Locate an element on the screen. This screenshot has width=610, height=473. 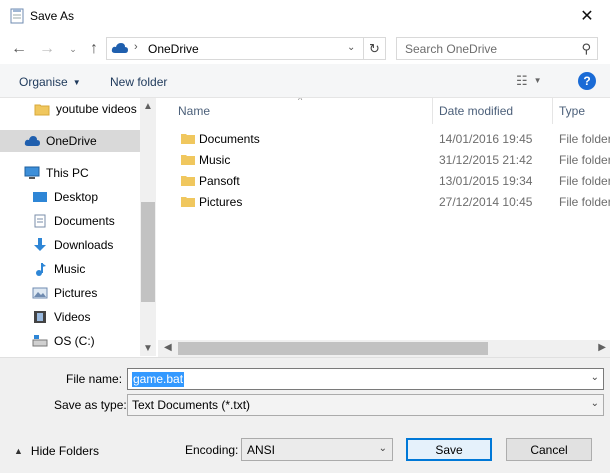
hide-folders-label: Hide Folders is located at coordinates (64, 451).